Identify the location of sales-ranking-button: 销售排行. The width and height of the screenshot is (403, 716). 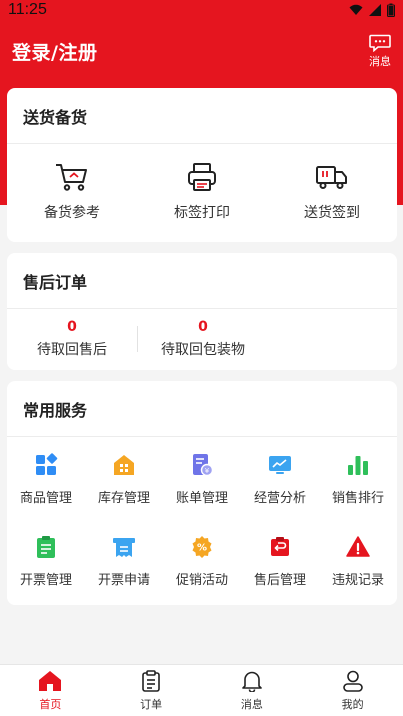
(358, 494).